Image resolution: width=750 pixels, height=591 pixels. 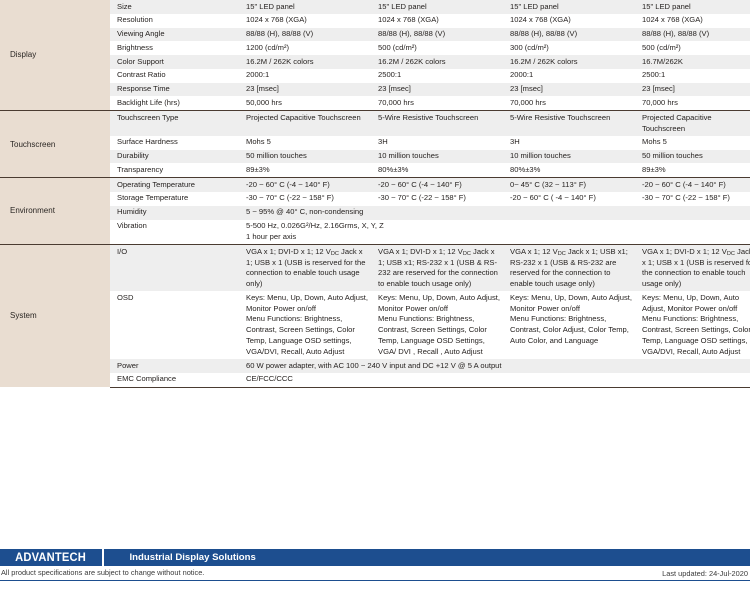 I want to click on spec-label: Touchscreen Type, so click(x=175, y=123).